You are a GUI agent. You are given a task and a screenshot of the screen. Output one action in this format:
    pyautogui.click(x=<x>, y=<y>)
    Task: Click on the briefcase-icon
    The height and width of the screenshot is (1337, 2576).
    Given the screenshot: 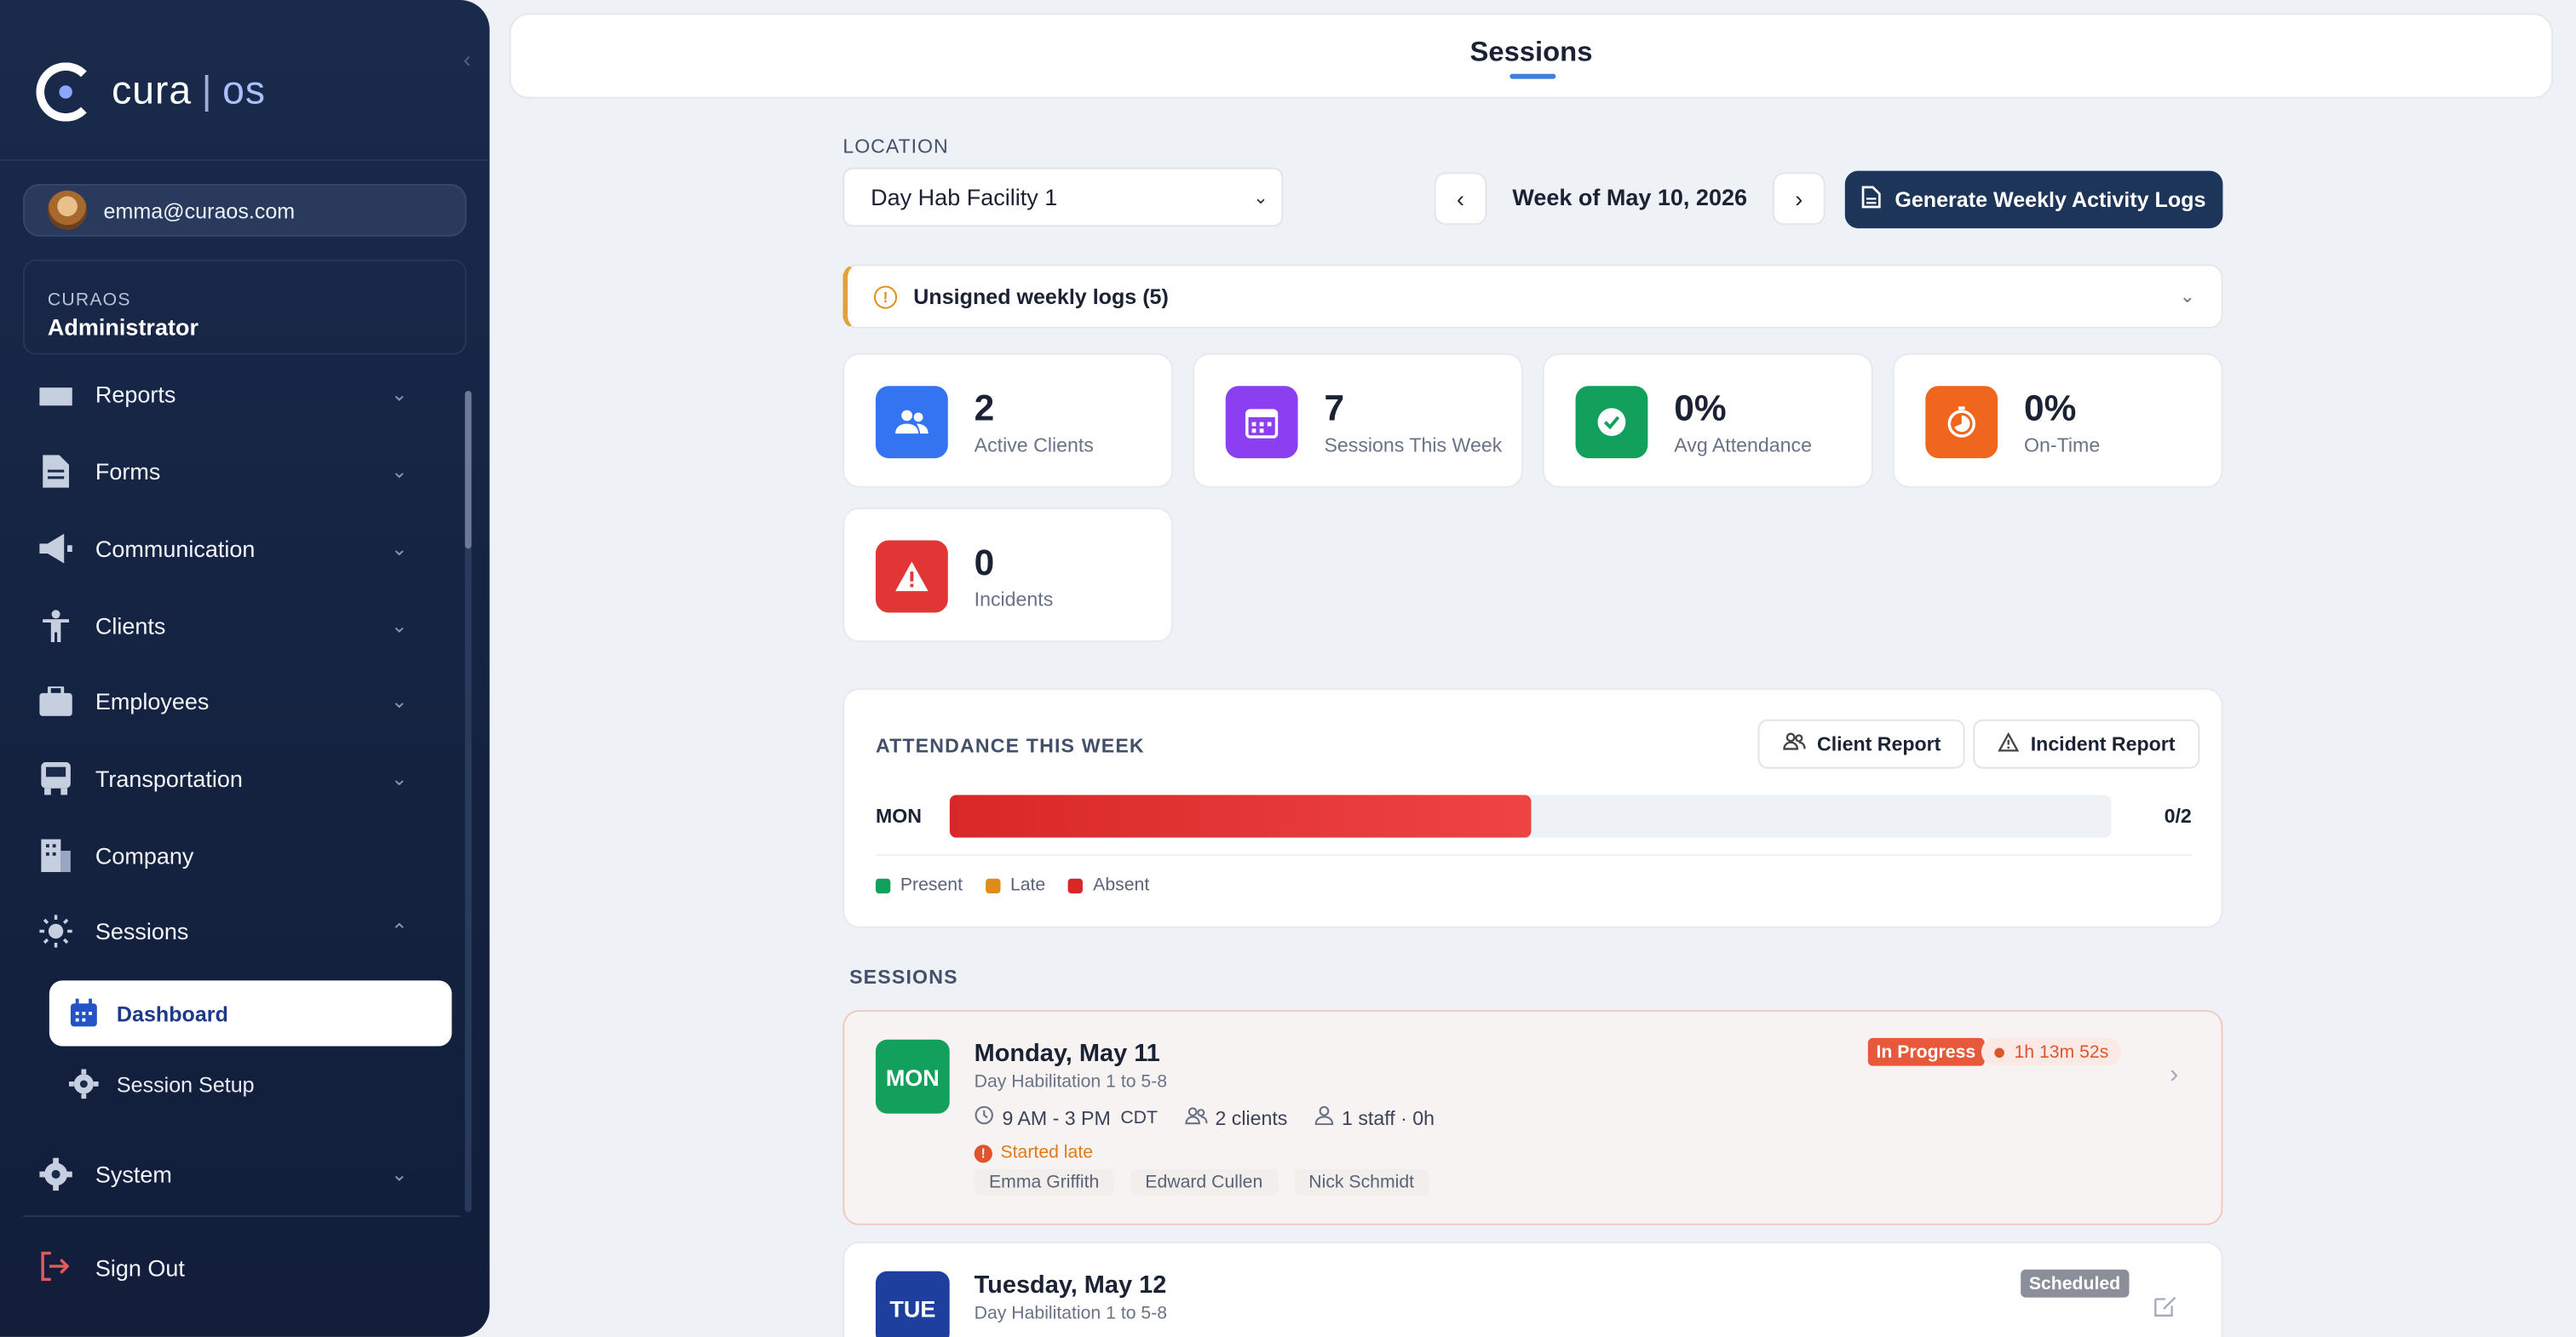 What is the action you would take?
    pyautogui.click(x=56, y=701)
    